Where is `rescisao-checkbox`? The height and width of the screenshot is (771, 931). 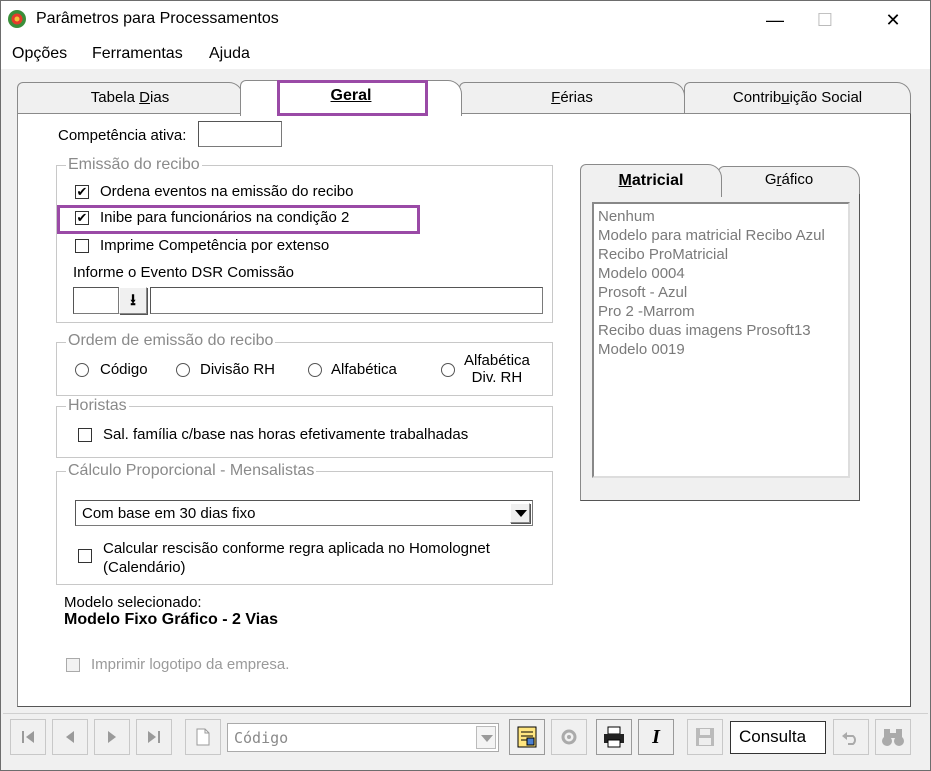 rescisao-checkbox is located at coordinates (85, 556).